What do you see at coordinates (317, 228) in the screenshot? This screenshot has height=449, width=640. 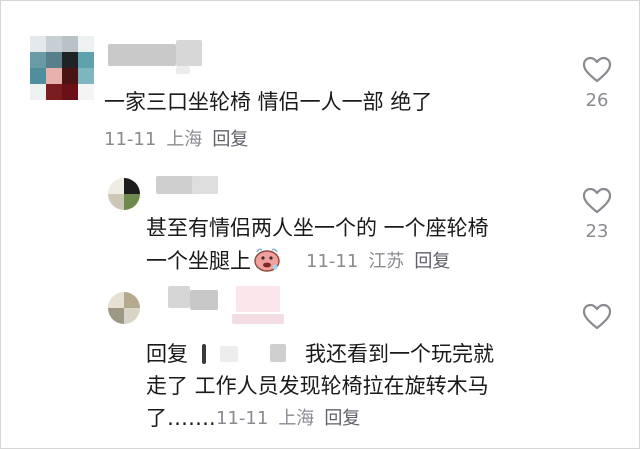 I see `comment-text-line-1: 甚至有情侣两人坐一个的 一个座轮椅` at bounding box center [317, 228].